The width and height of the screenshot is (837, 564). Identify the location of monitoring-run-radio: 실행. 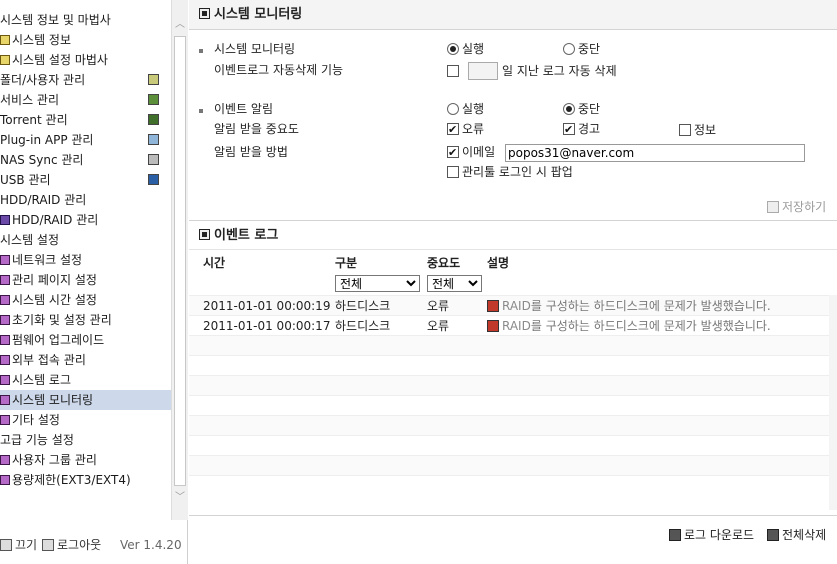
(465, 49).